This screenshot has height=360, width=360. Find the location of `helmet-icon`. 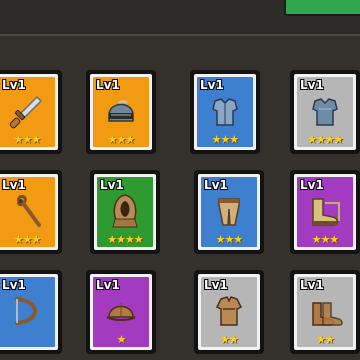

helmet-icon is located at coordinates (121, 111).